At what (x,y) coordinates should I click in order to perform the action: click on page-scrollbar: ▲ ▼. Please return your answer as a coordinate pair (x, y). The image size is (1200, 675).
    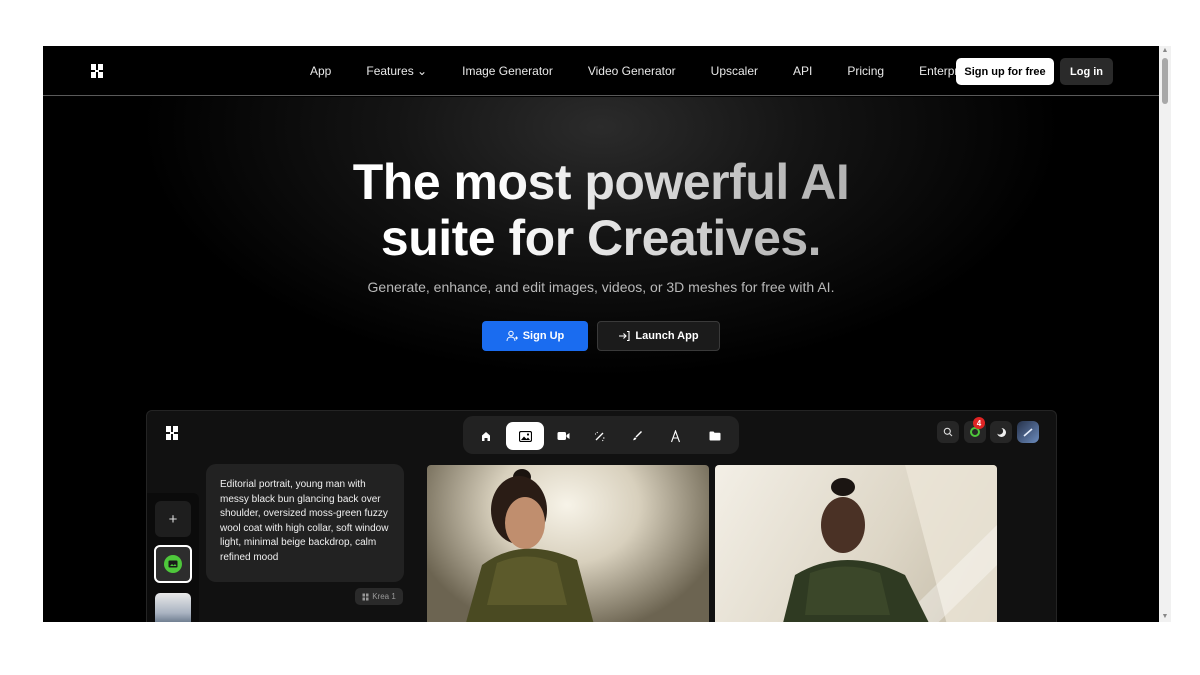
    Looking at the image, I should click on (1165, 334).